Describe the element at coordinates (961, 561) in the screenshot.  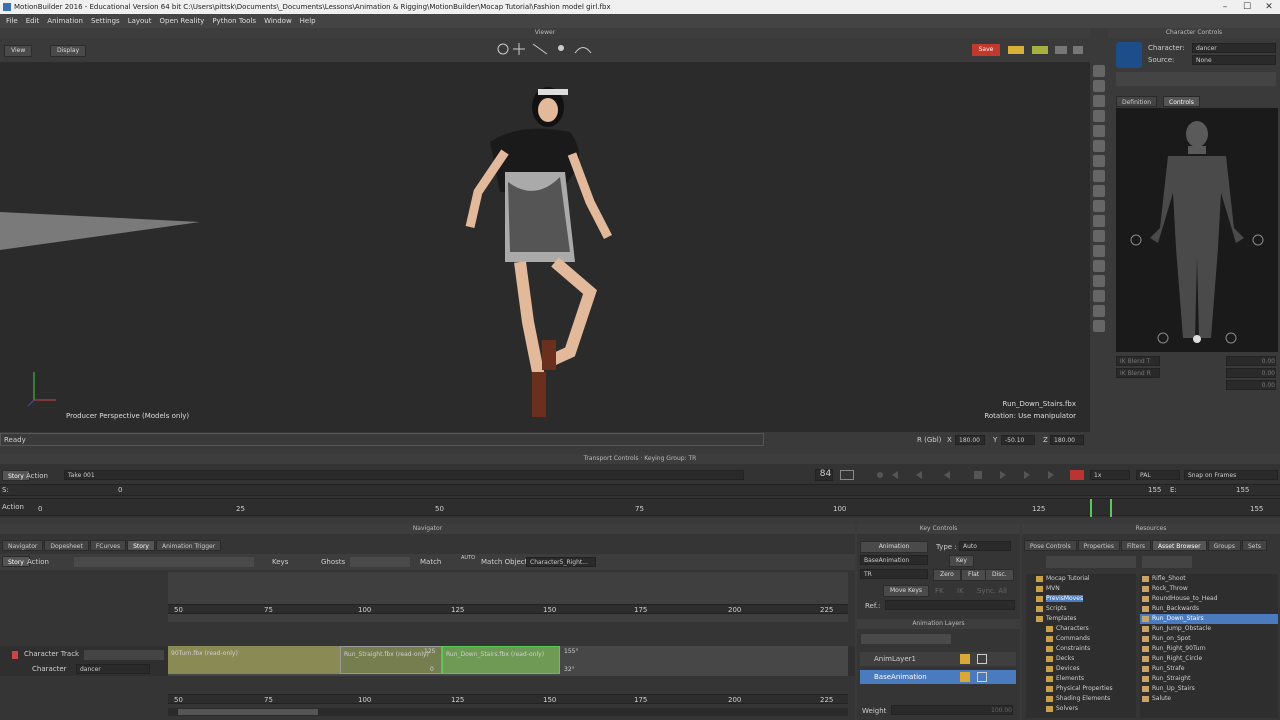
I see `key-button: Key` at that location.